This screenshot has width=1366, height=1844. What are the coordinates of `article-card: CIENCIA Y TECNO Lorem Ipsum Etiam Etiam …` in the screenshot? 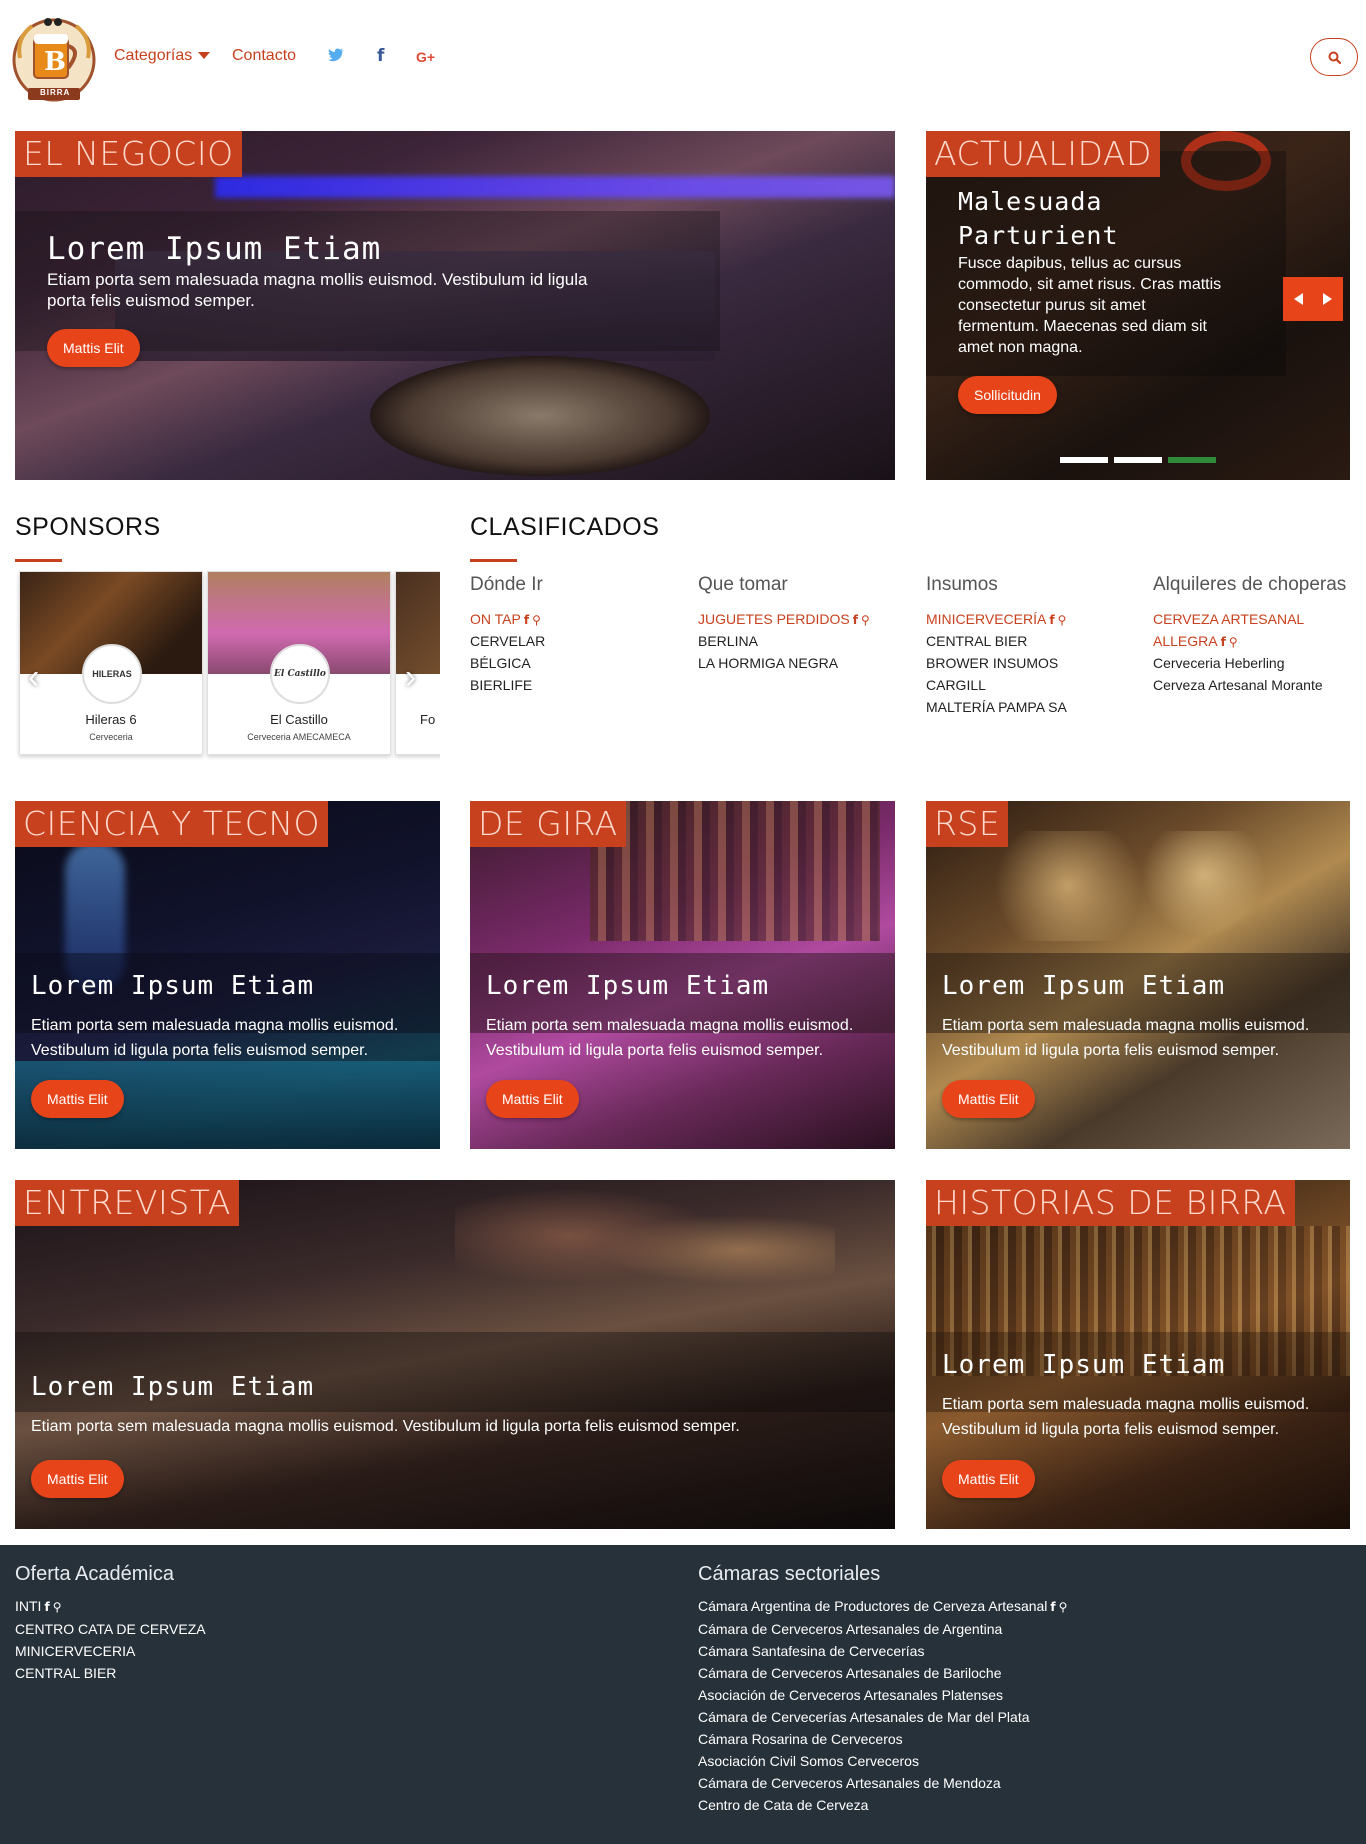 It's located at (227, 975).